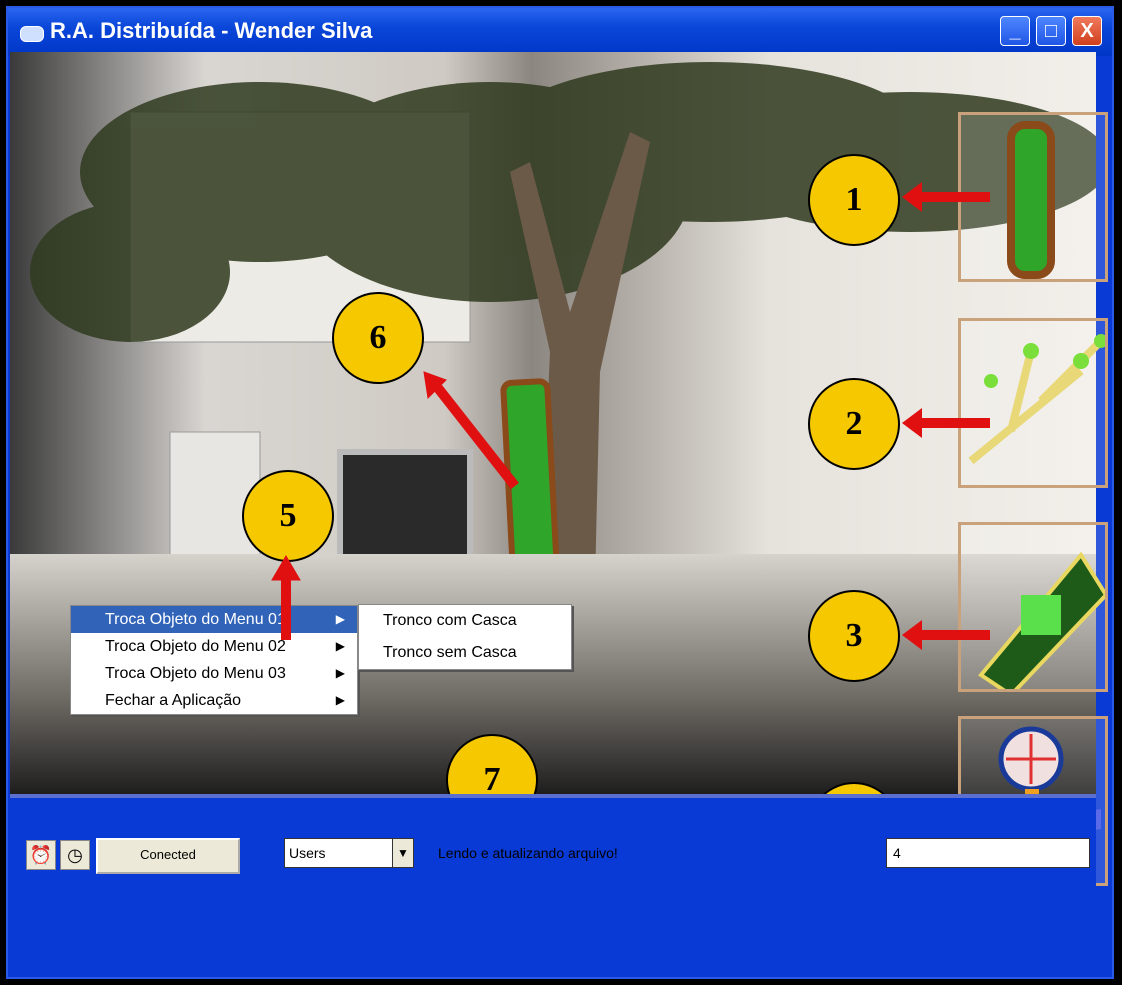  What do you see at coordinates (307, 853) in the screenshot?
I see `users-select-value: Users` at bounding box center [307, 853].